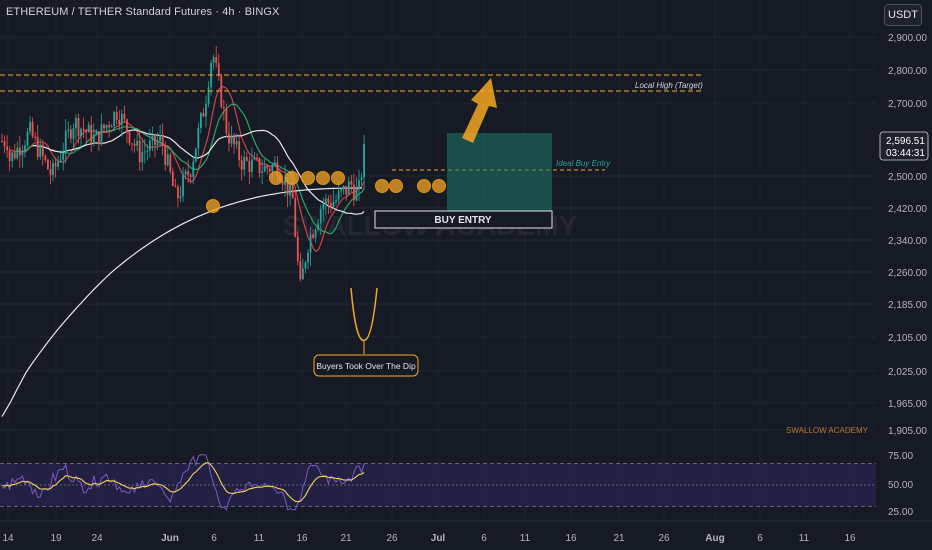  What do you see at coordinates (850, 538) in the screenshot?
I see `time-tick-label: 16` at bounding box center [850, 538].